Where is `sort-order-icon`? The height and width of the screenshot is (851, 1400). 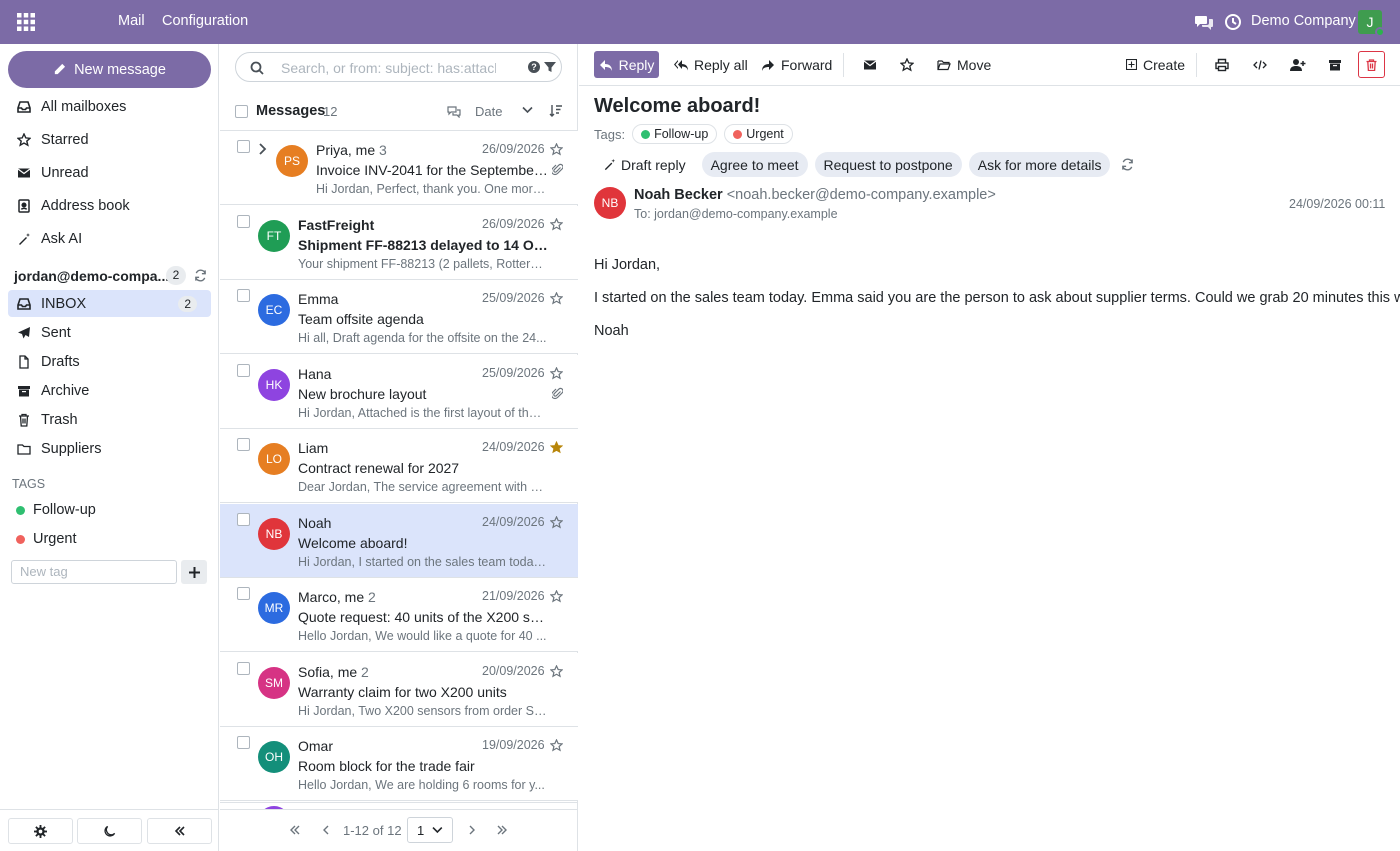 sort-order-icon is located at coordinates (555, 110).